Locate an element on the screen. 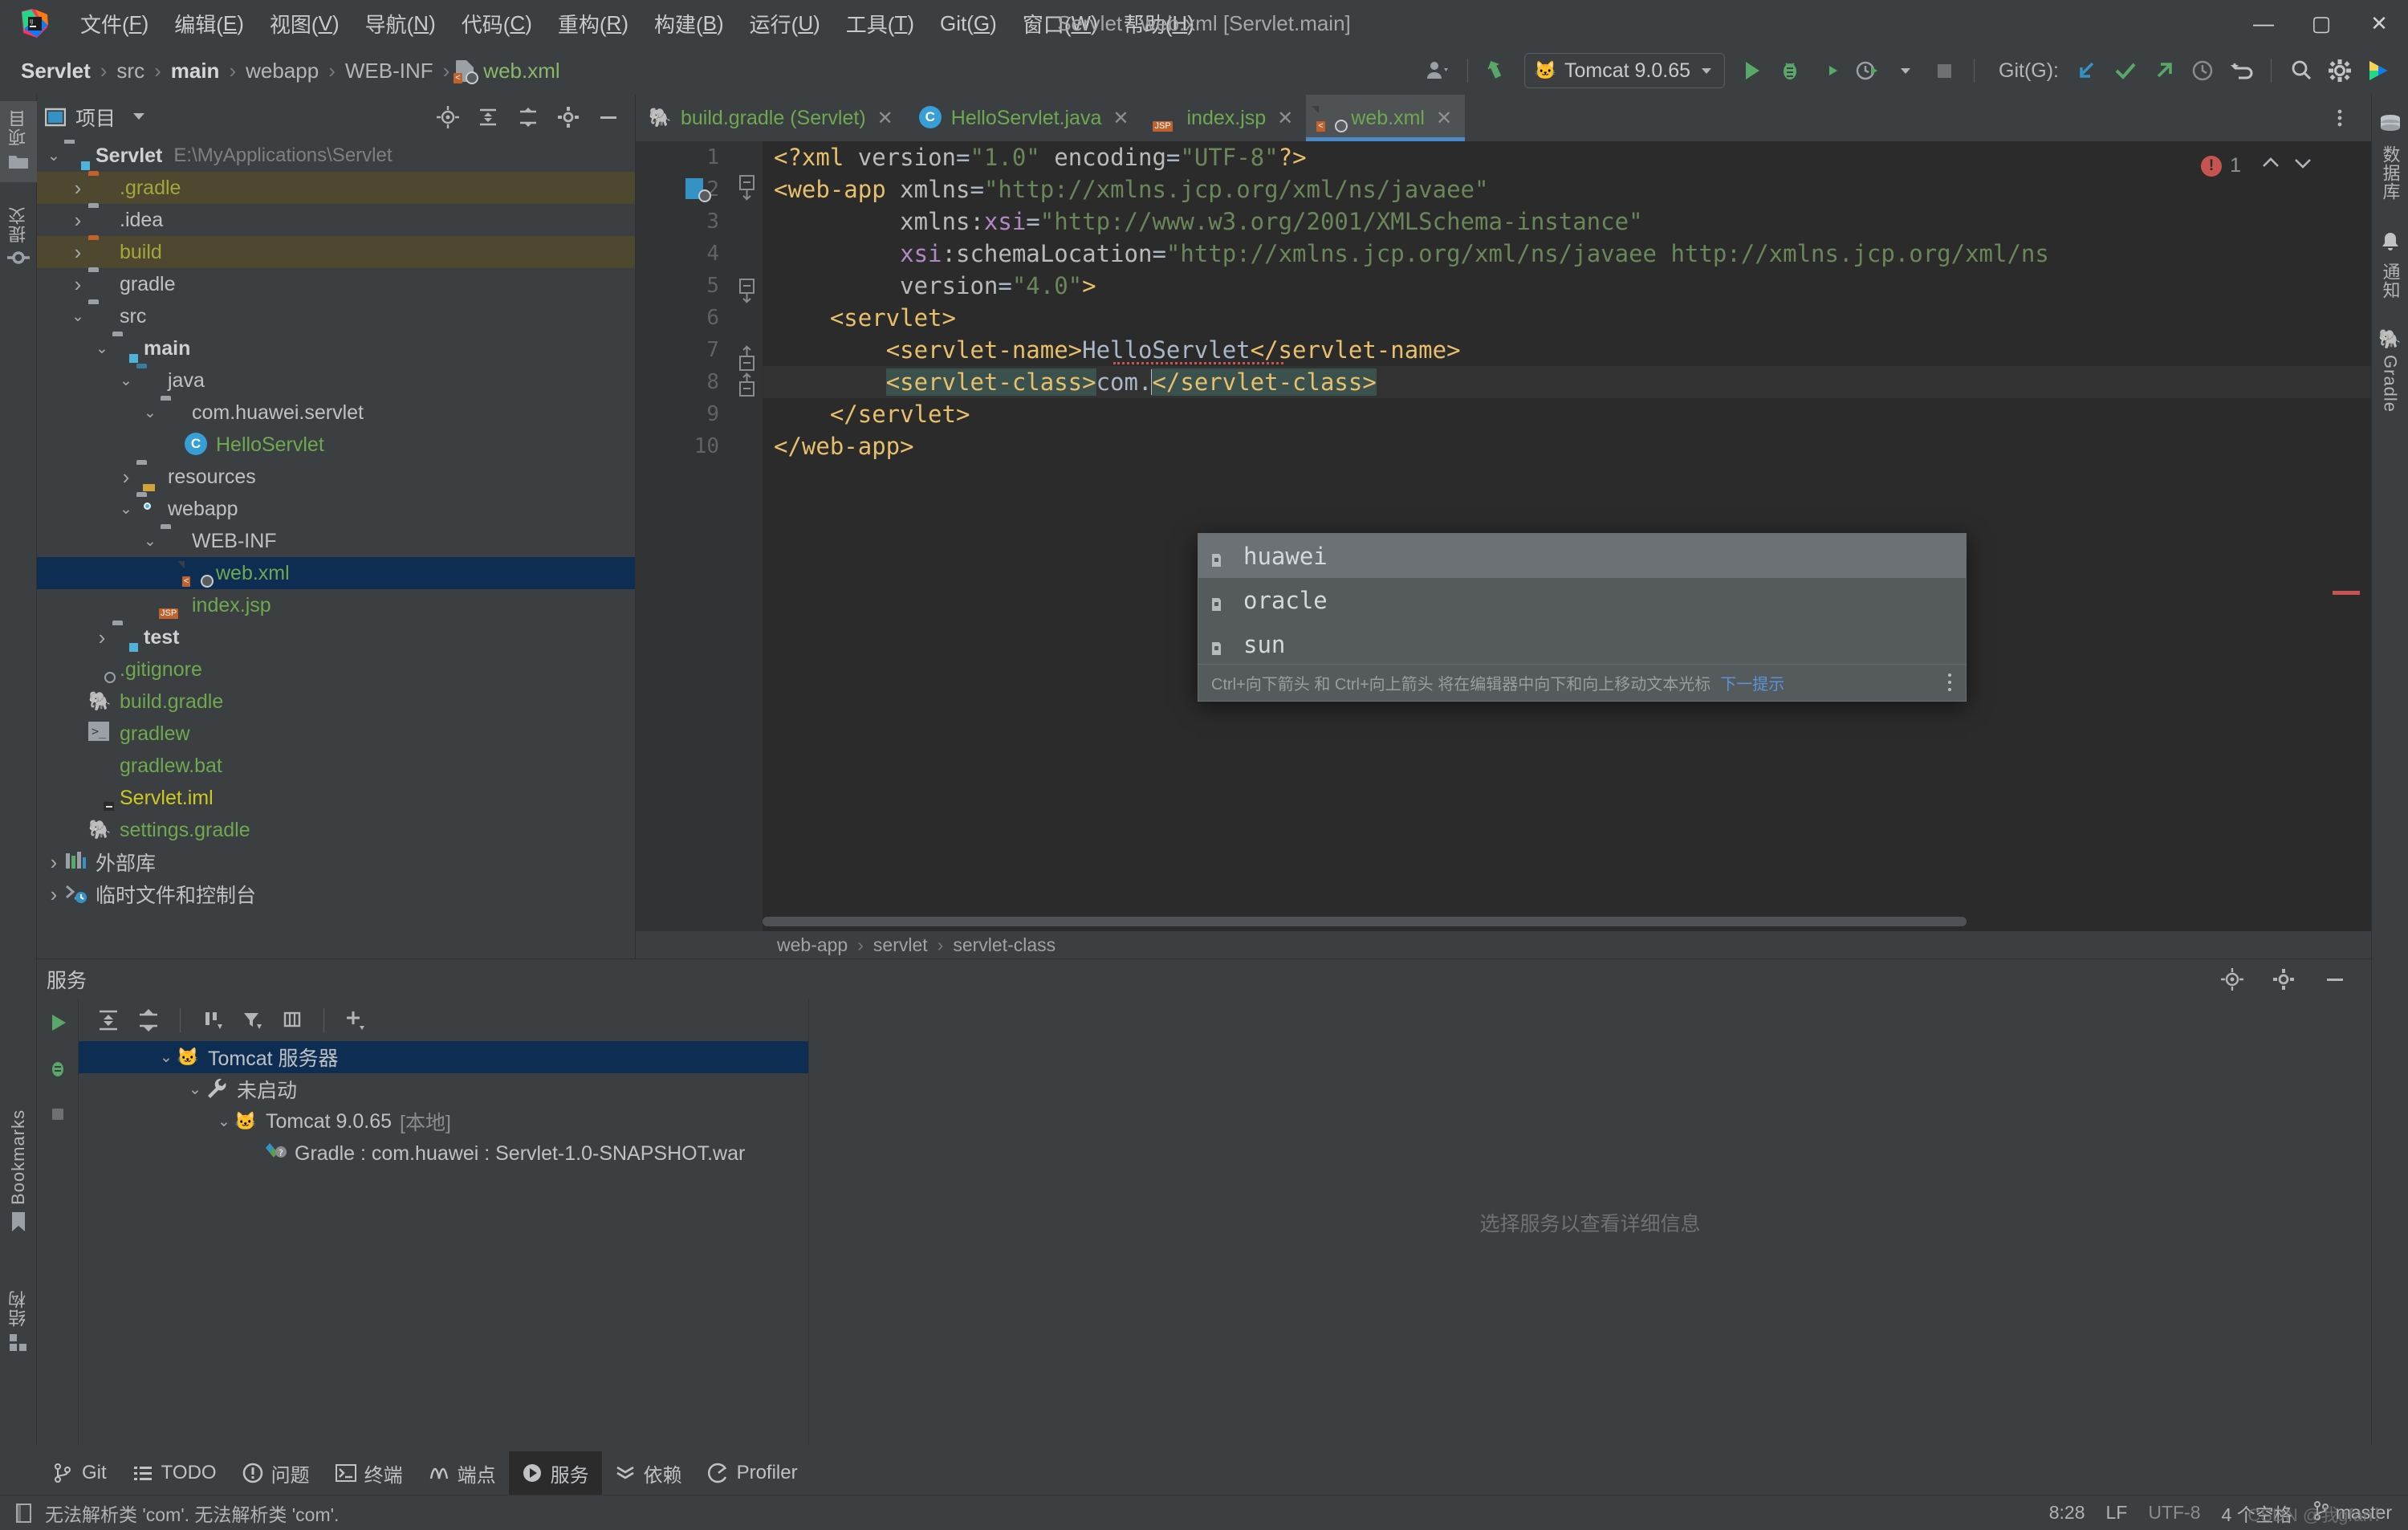 This screenshot has height=1530, width=2408. breadcrumb-item-3: webapp is located at coordinates (282, 71).